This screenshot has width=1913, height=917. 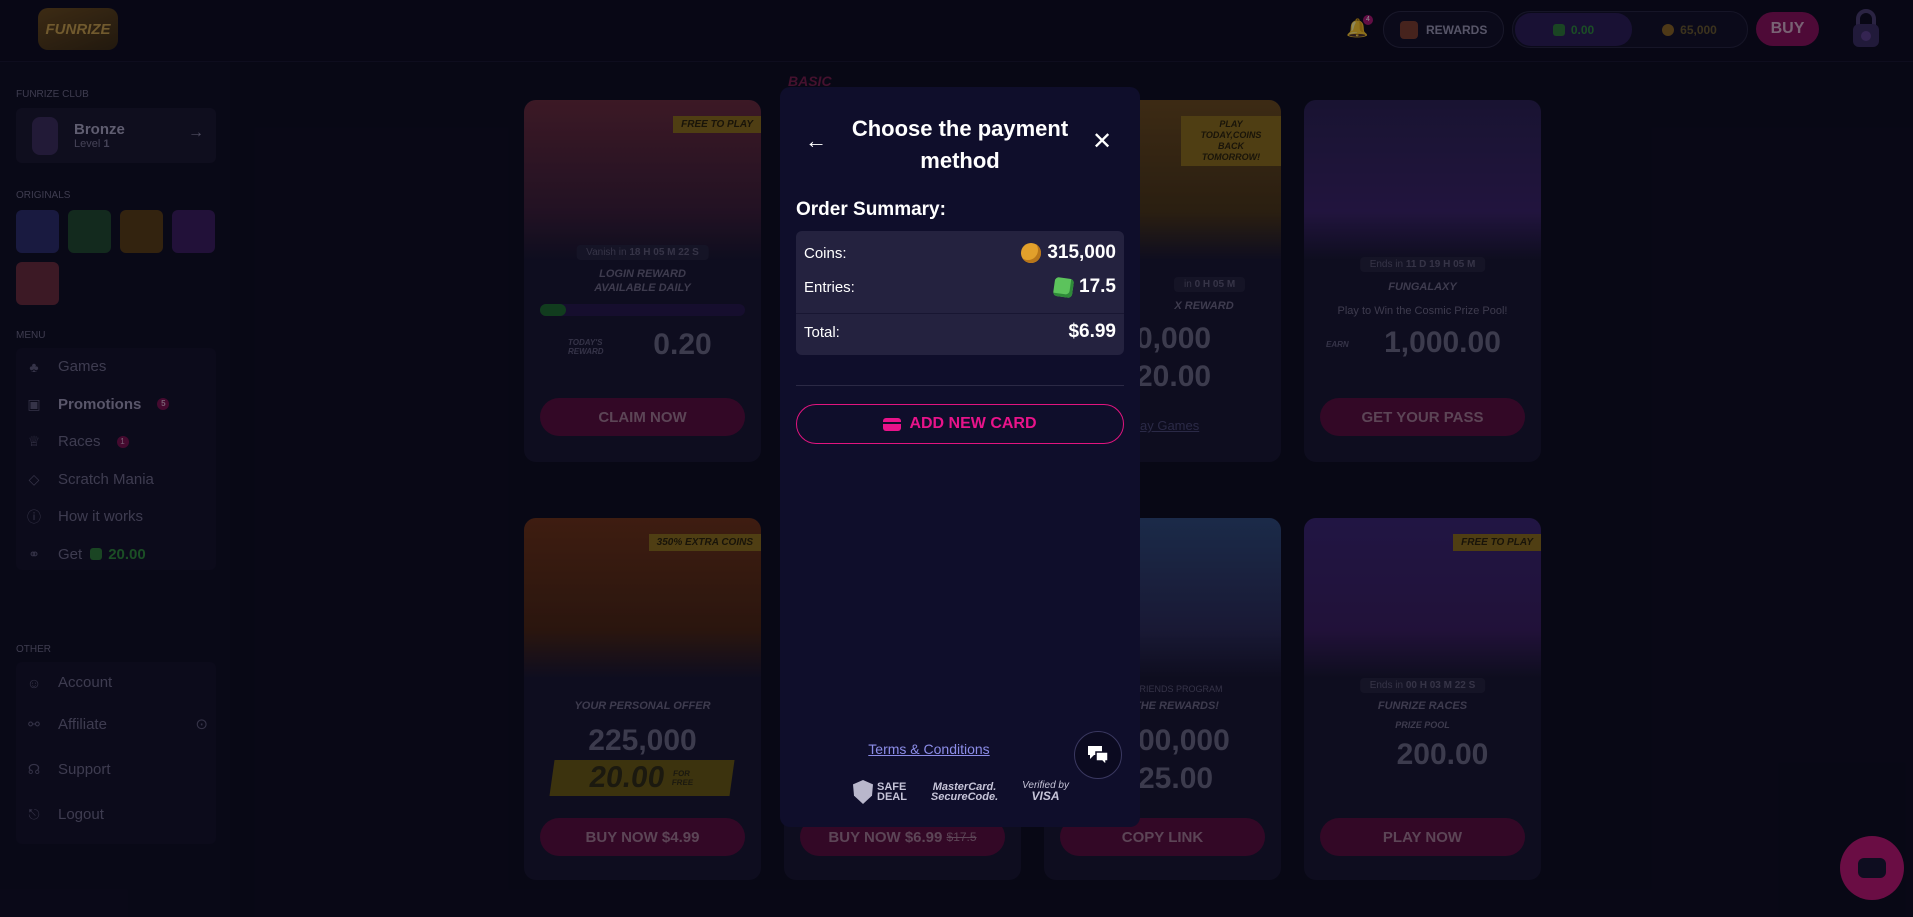 I want to click on safe-deal-badge: SAFE DEAL, so click(x=880, y=792).